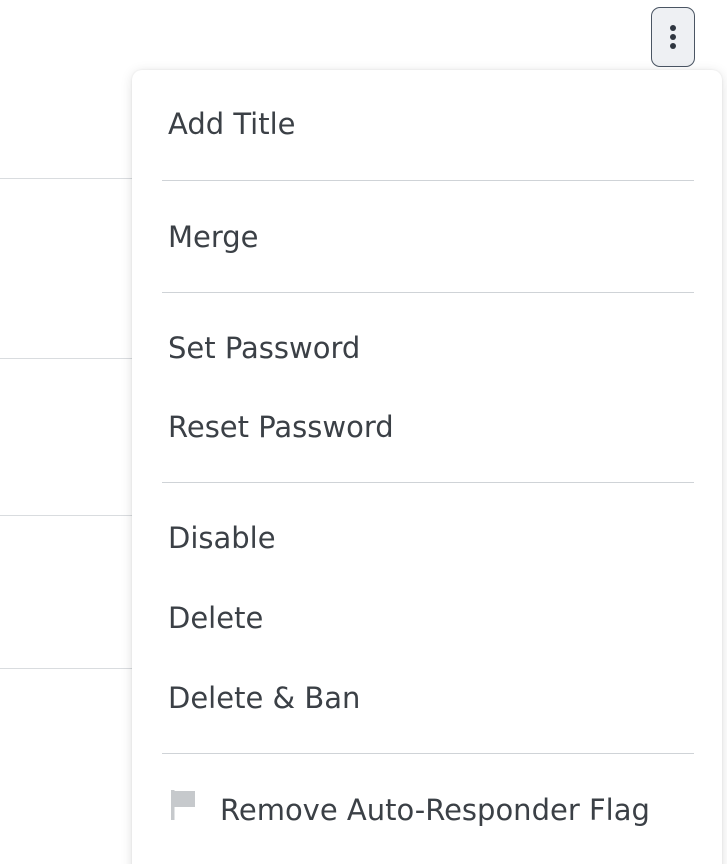 This screenshot has width=727, height=864. Describe the element at coordinates (427, 538) in the screenshot. I see `menu-item-disable: Disable` at that location.